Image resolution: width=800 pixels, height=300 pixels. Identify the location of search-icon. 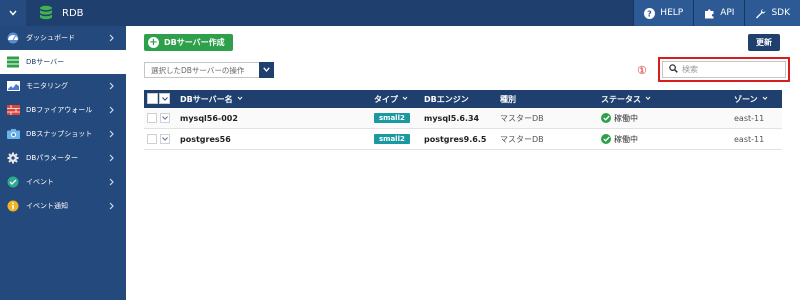
(673, 69).